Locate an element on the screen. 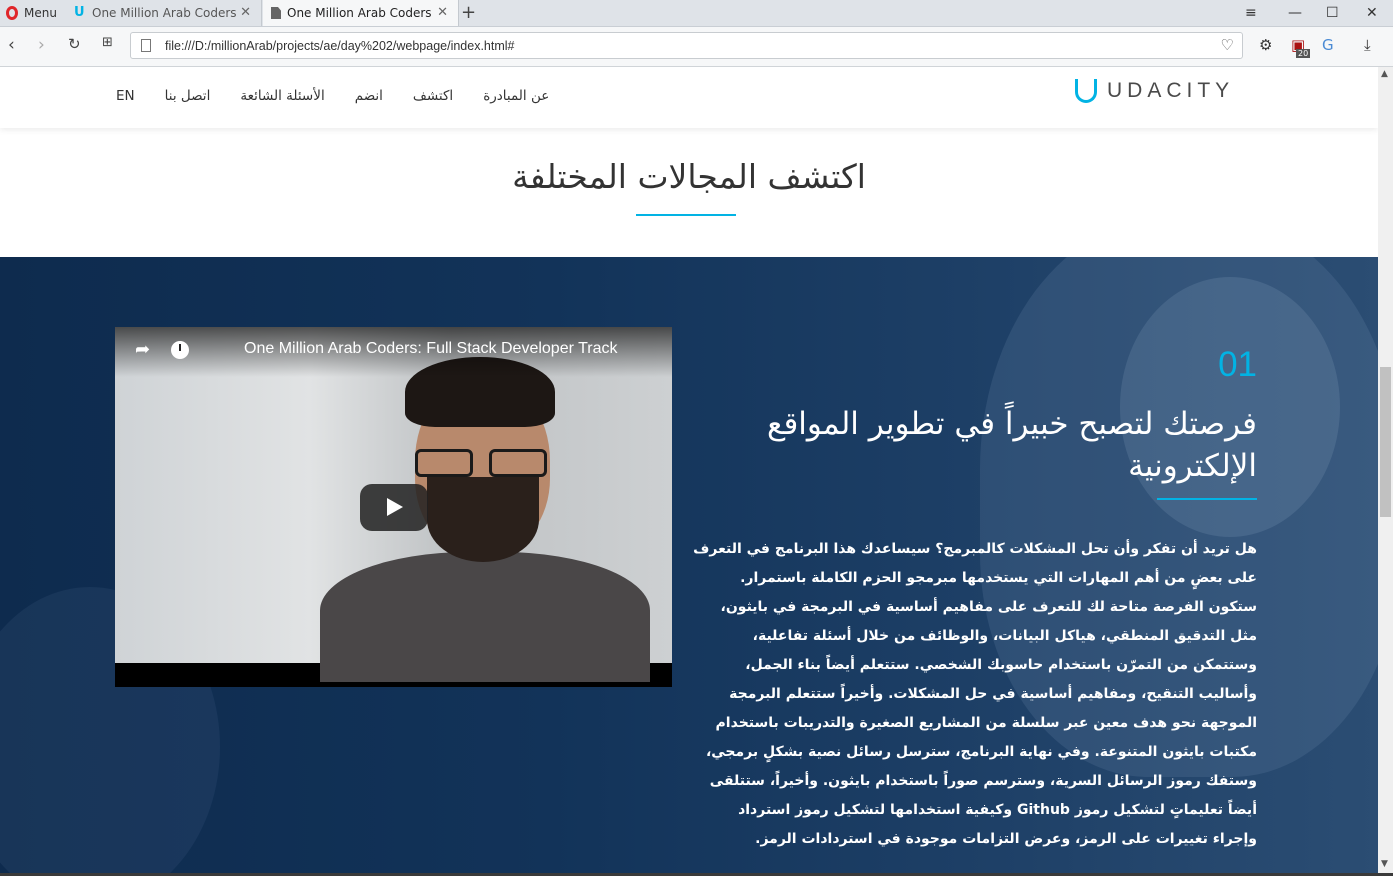 This screenshot has height=876, width=1393. nav-language: EN is located at coordinates (125, 96).